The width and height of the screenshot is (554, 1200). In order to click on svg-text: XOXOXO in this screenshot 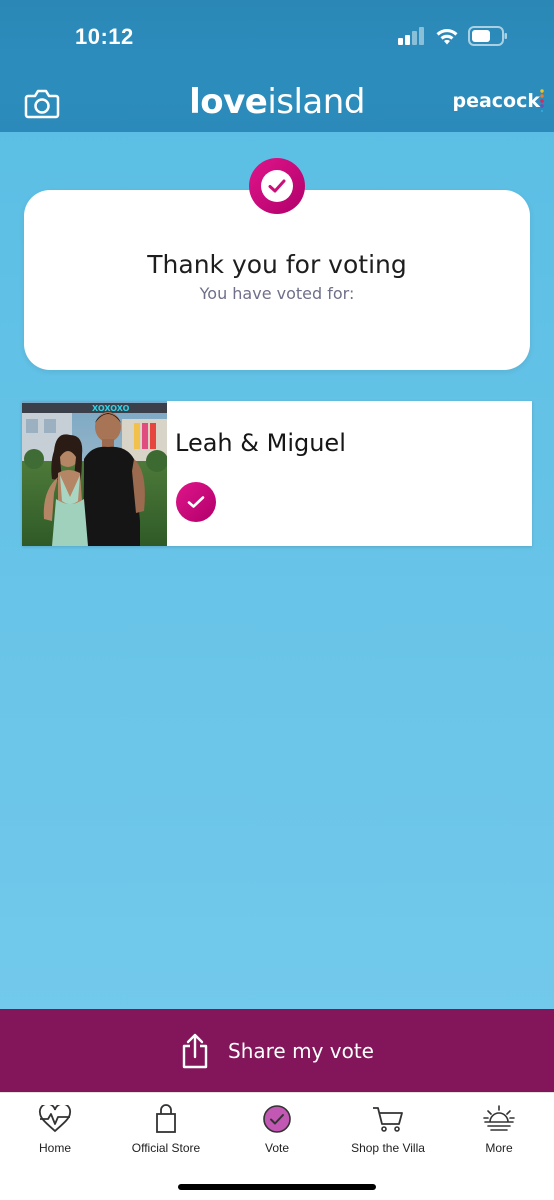, I will do `click(111, 408)`.